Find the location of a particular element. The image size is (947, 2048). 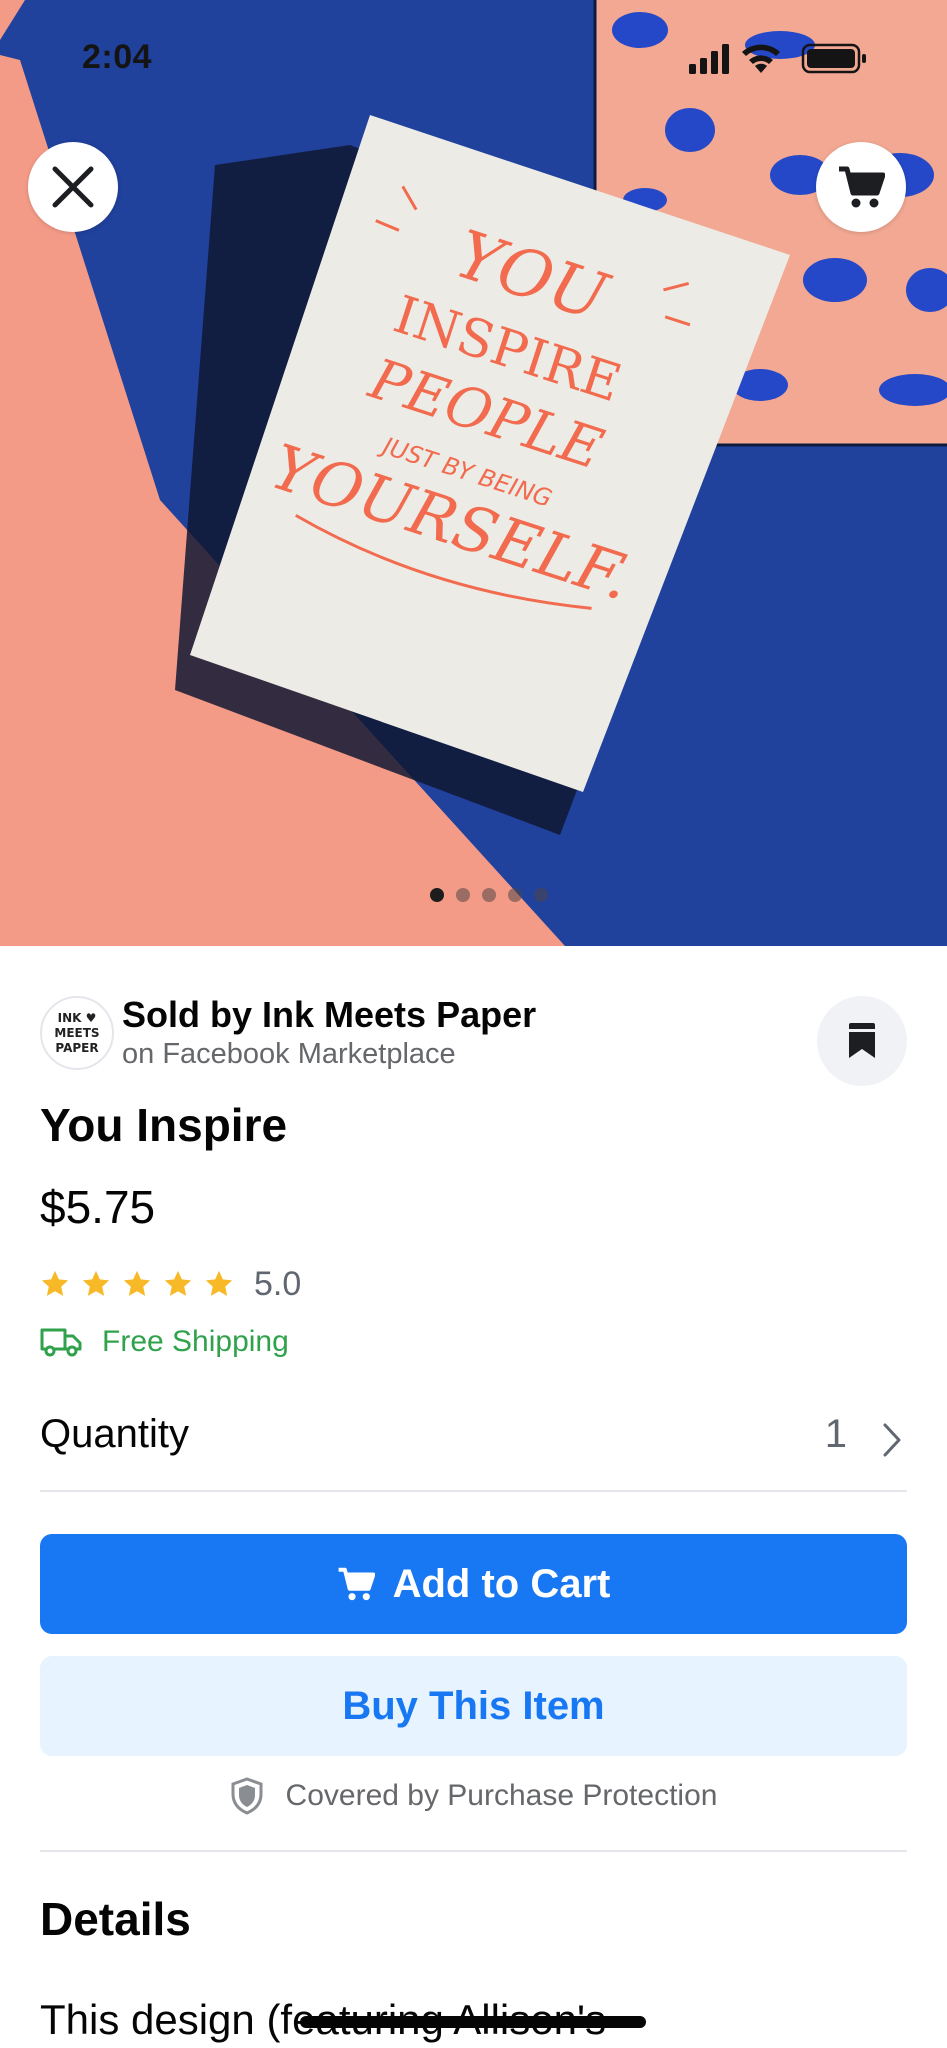

close-button is located at coordinates (73, 187).